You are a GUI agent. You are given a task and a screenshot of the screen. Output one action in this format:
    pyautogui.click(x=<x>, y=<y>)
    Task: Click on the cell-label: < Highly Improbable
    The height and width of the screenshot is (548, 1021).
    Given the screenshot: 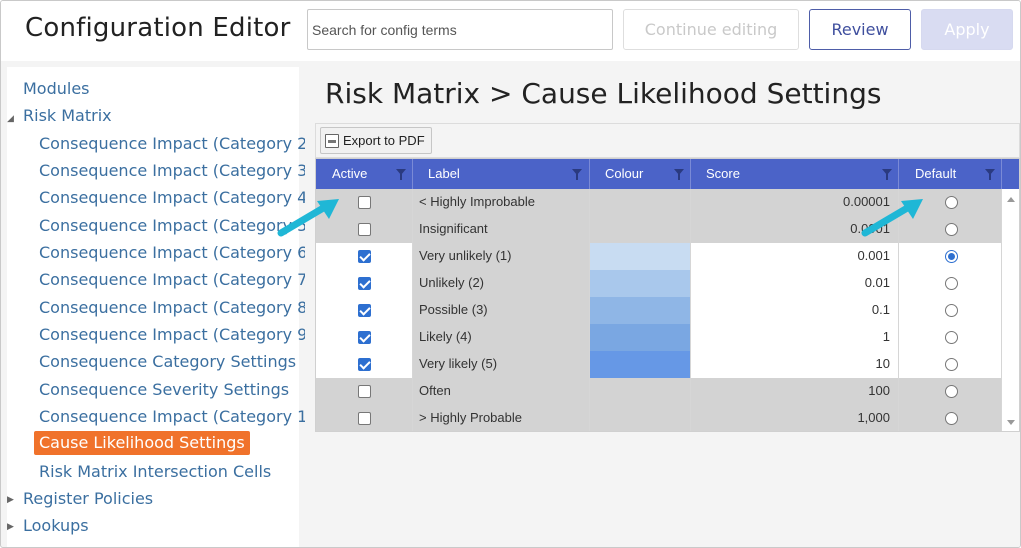 What is the action you would take?
    pyautogui.click(x=501, y=202)
    